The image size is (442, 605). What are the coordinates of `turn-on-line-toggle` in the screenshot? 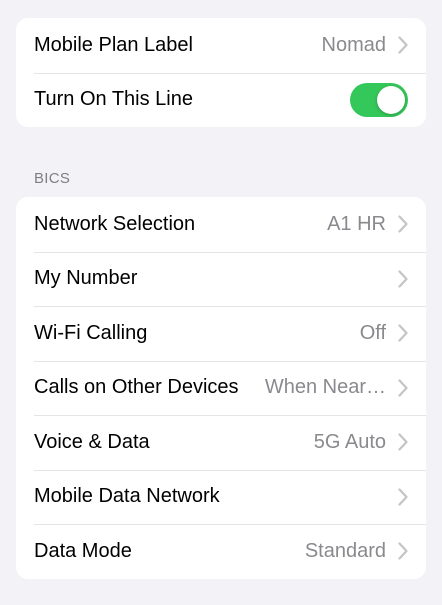 It's located at (379, 99).